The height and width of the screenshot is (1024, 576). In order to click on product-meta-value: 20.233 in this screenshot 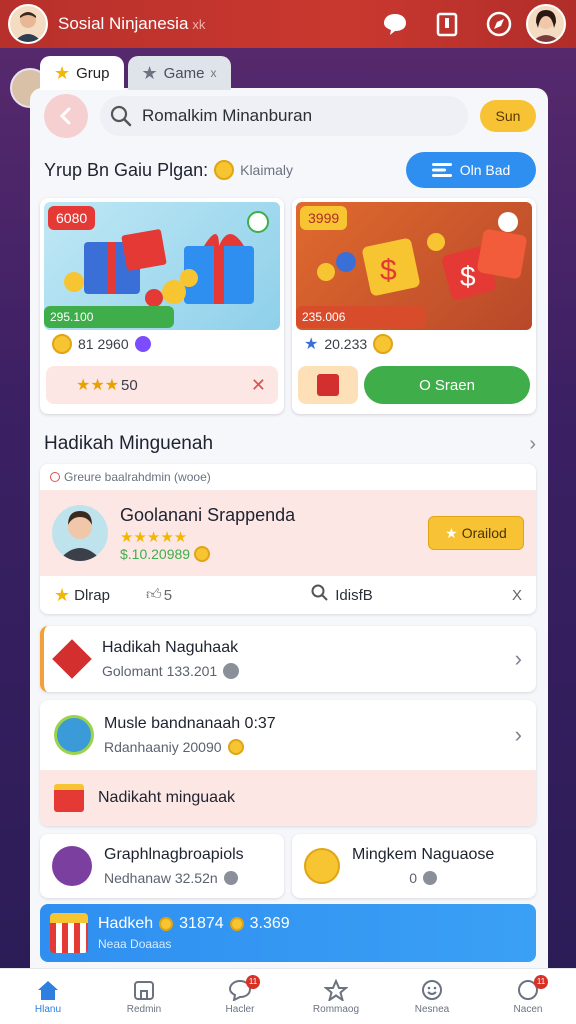, I will do `click(346, 344)`.